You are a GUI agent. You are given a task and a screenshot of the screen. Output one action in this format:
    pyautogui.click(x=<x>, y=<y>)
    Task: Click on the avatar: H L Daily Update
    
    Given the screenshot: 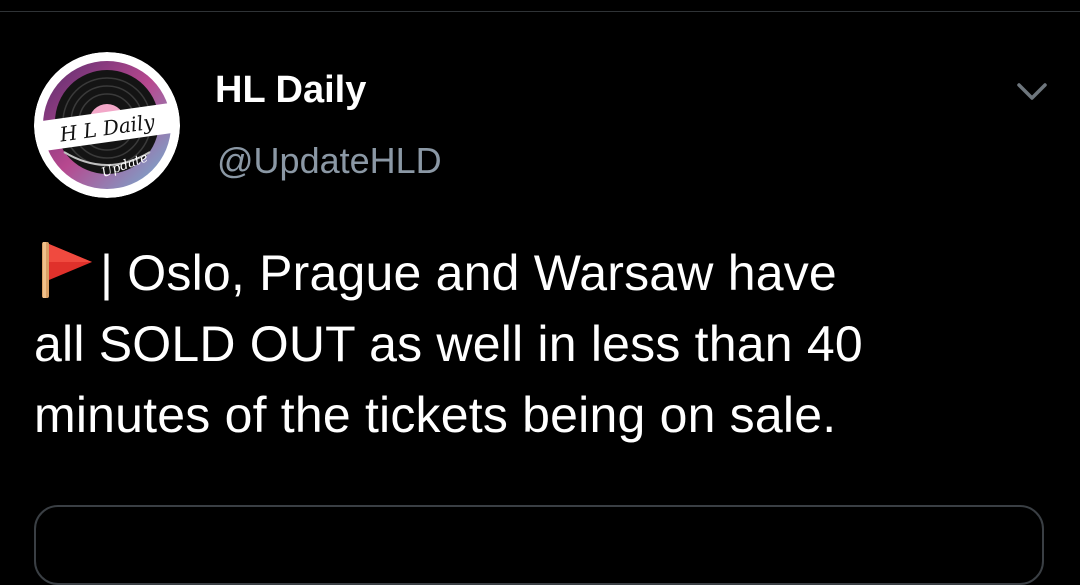 What is the action you would take?
    pyautogui.click(x=107, y=125)
    